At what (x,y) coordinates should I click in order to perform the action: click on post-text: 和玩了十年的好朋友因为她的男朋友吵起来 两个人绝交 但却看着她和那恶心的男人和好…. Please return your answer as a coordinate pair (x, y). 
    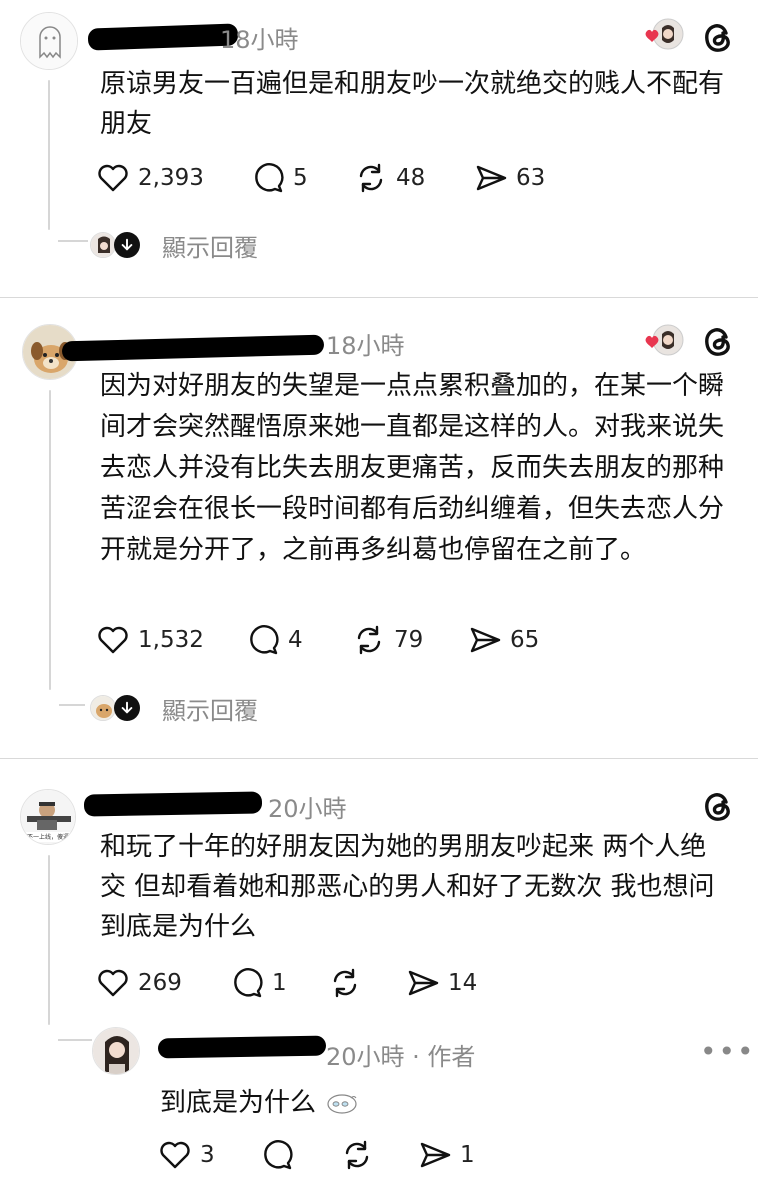
    Looking at the image, I should click on (407, 887).